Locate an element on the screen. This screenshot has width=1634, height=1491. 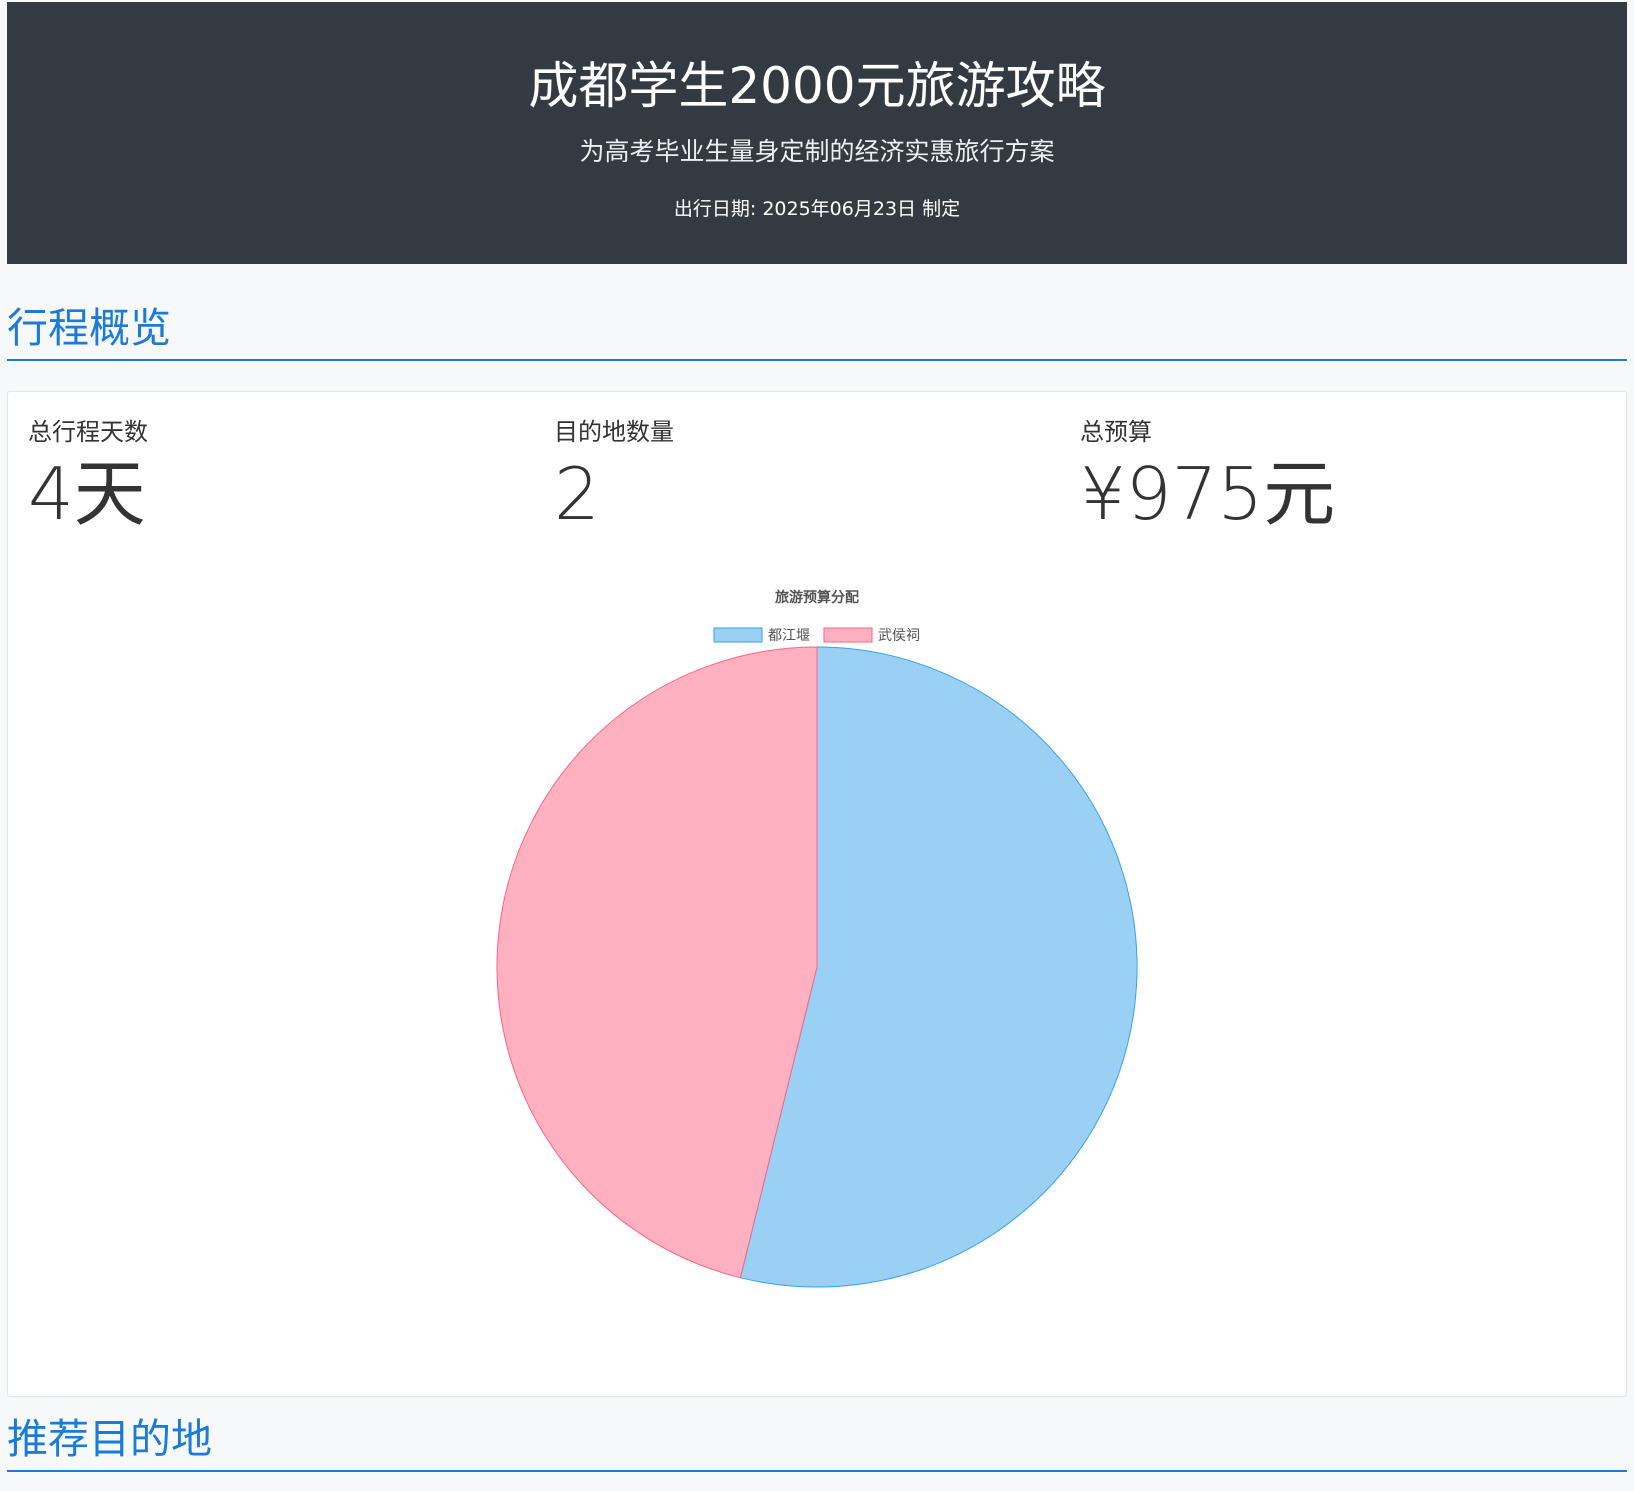
page-title: 成都学生2000元旅游攻略 is located at coordinates (817, 86).